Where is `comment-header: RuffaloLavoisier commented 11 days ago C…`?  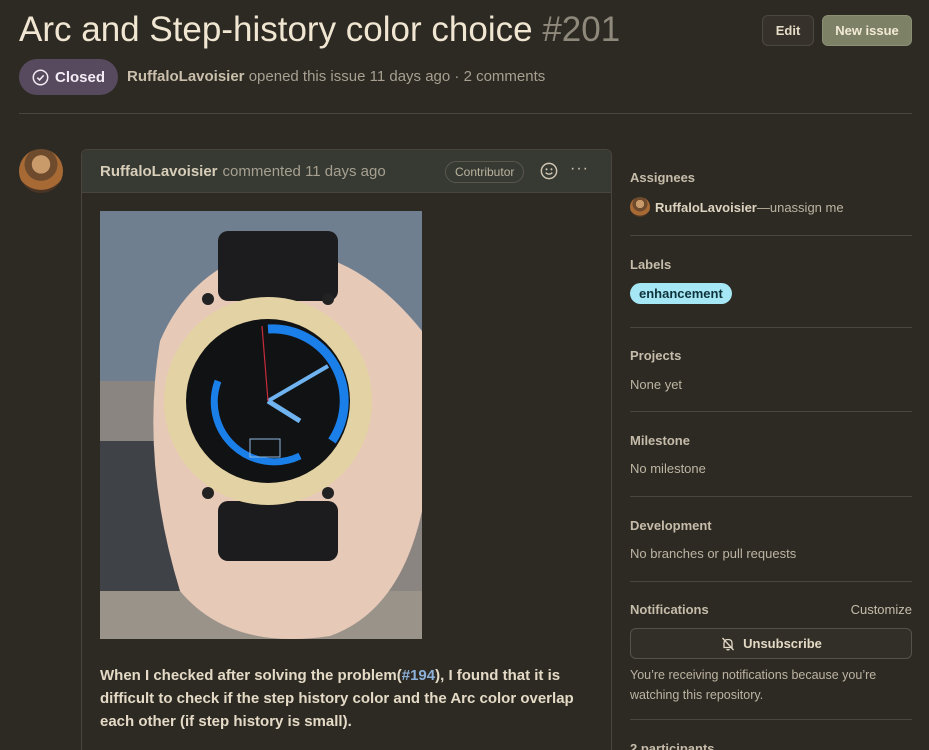 comment-header: RuffaloLavoisier commented 11 days ago C… is located at coordinates (346, 171).